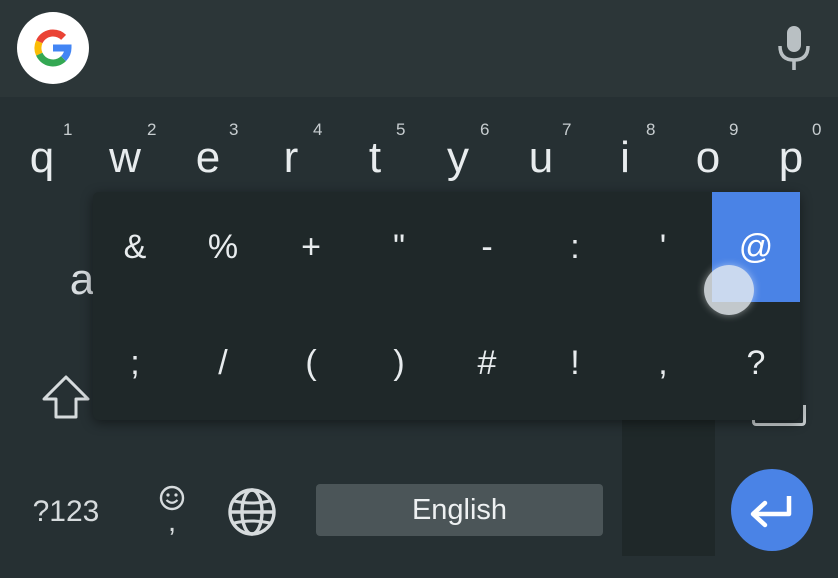 The width and height of the screenshot is (838, 578). Describe the element at coordinates (575, 247) in the screenshot. I see `popup-key-top-6: :` at that location.